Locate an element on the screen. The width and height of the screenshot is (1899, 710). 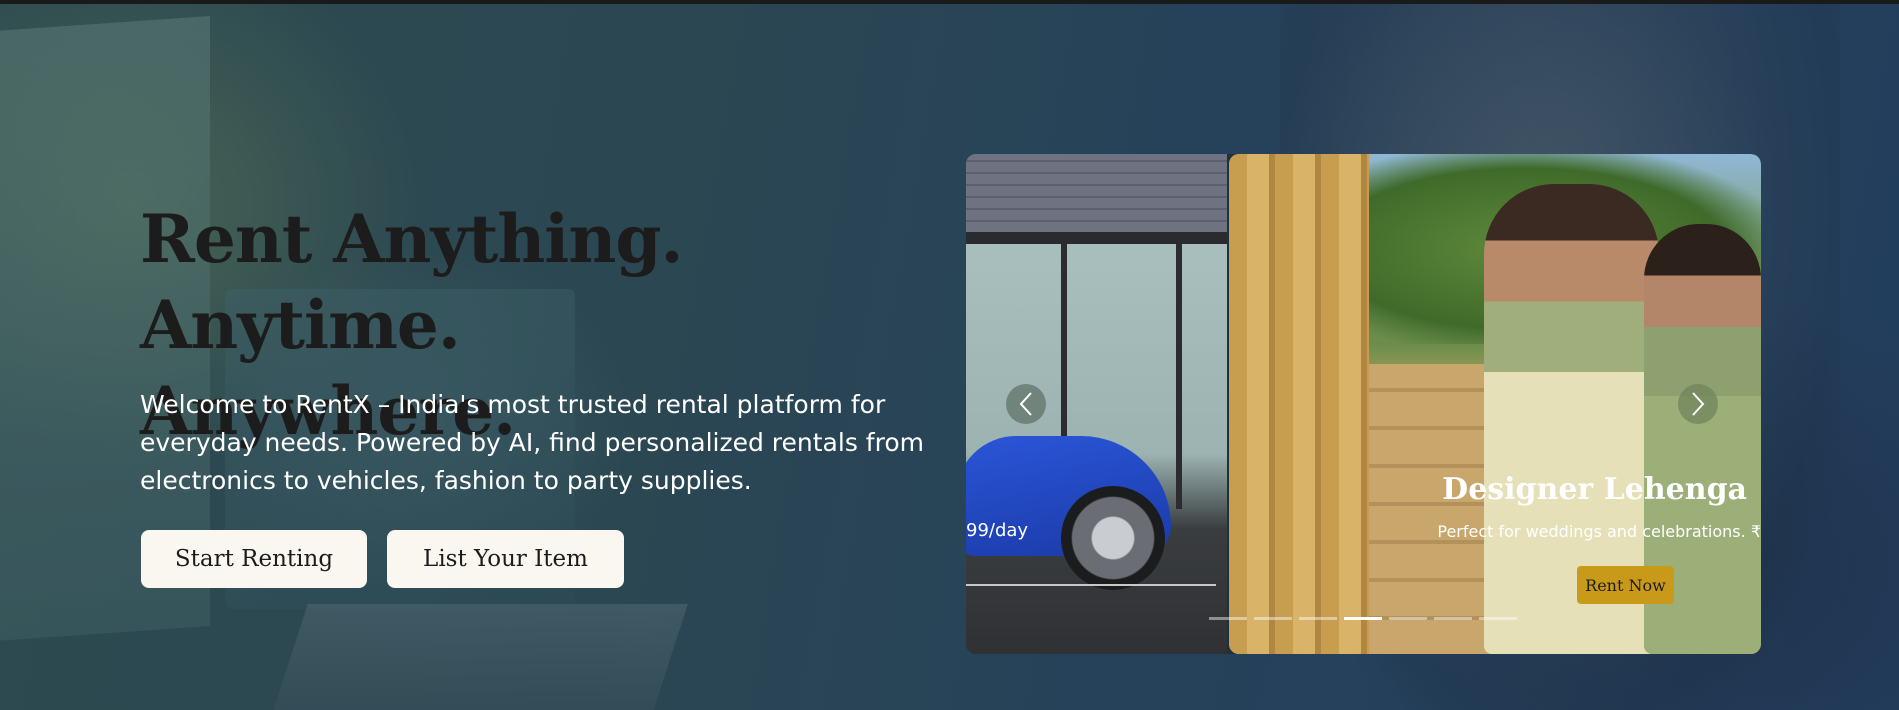
start-renting-button: Start Renting is located at coordinates (254, 559).